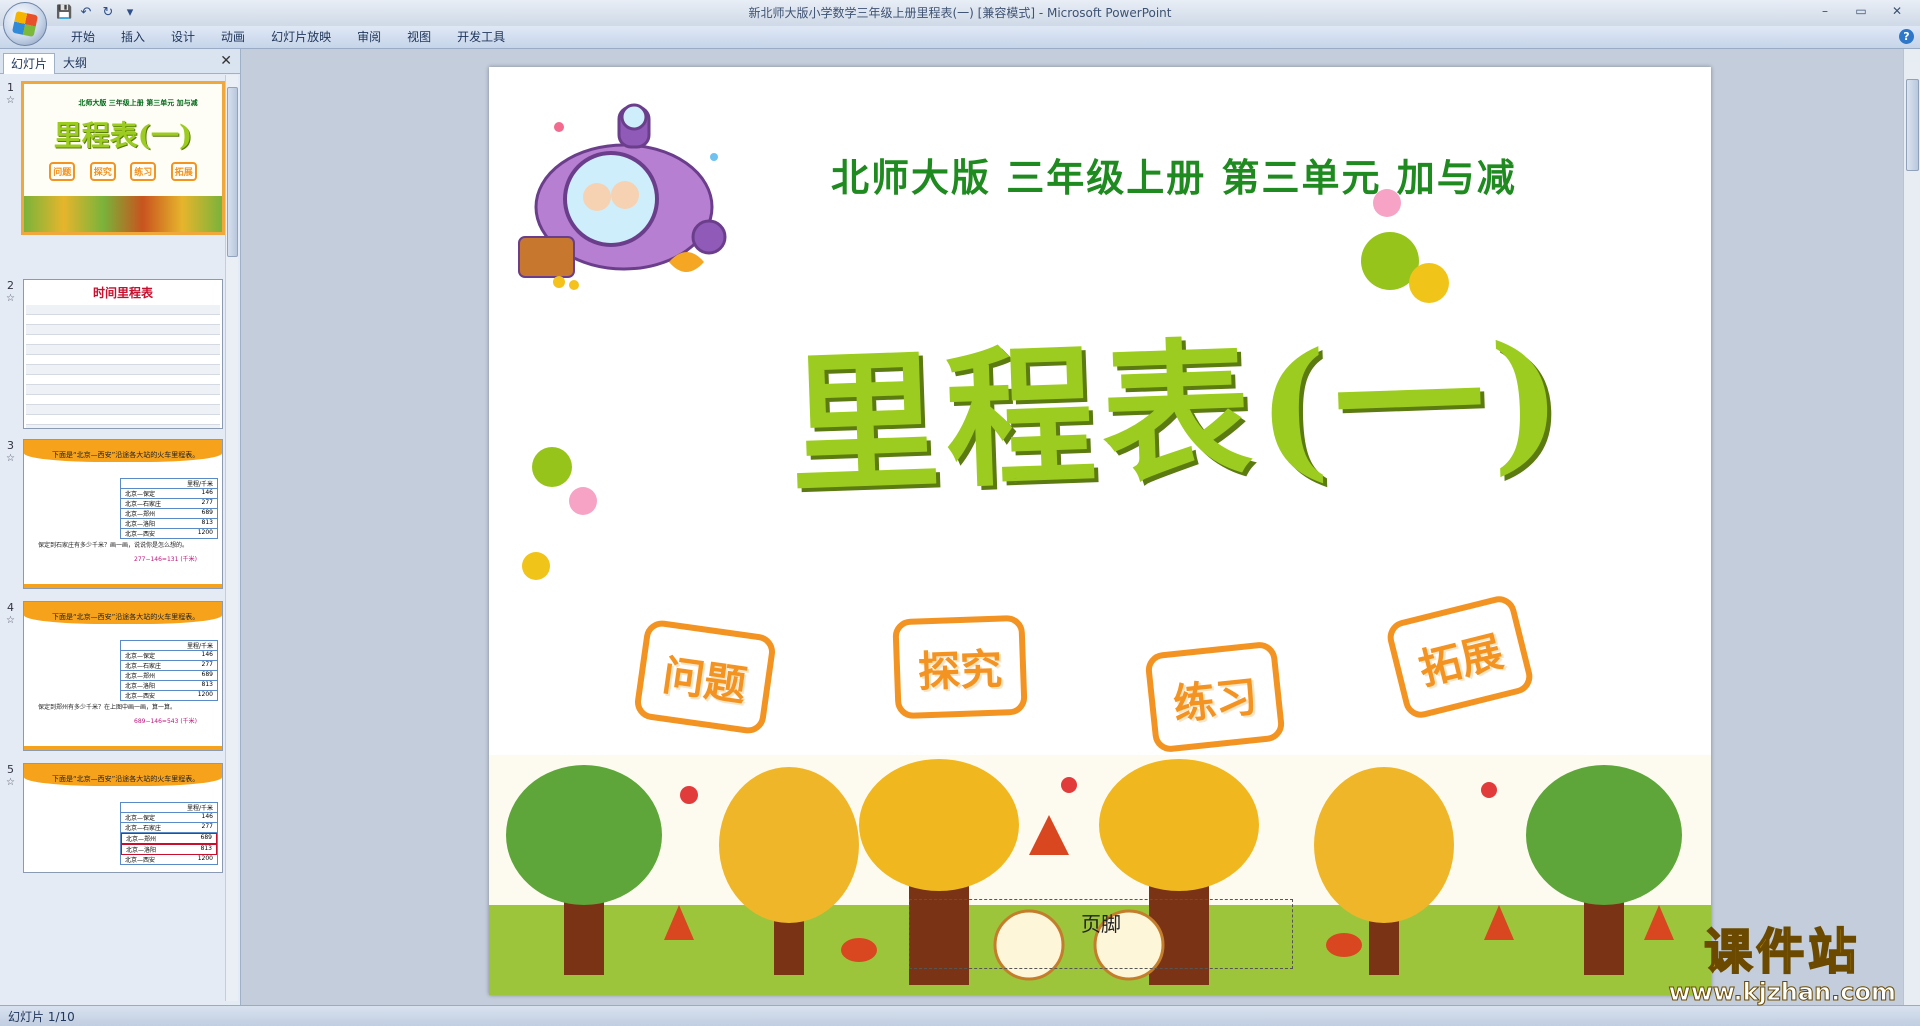  I want to click on thumbnail-frame: 北师大版 三年级上册 第三单元 加与减 里程表(一) 问题 探究 练习 拓展, so click(123, 158).